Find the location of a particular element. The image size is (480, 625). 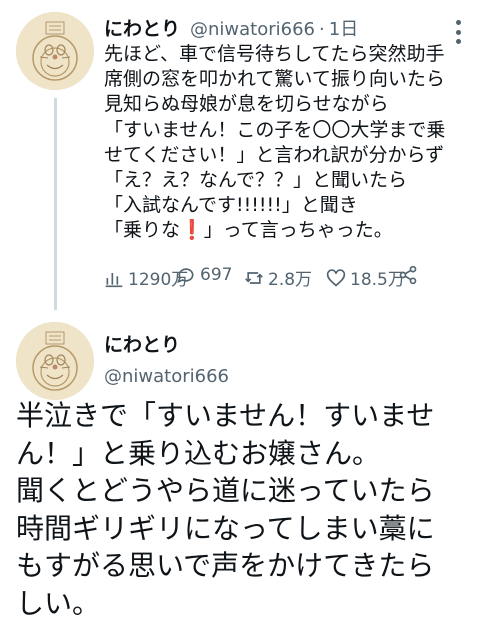

tweet-text-end: 」って言っちゃった。 is located at coordinates (298, 230).